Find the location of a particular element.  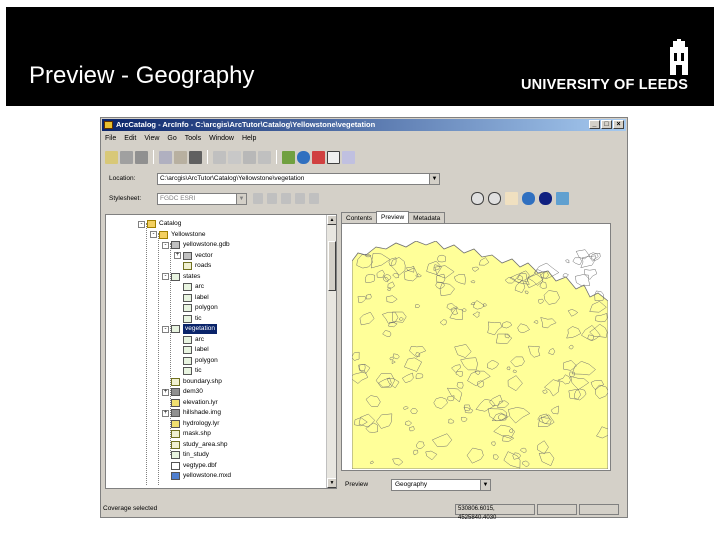

menu-go: Go is located at coordinates (171, 139).